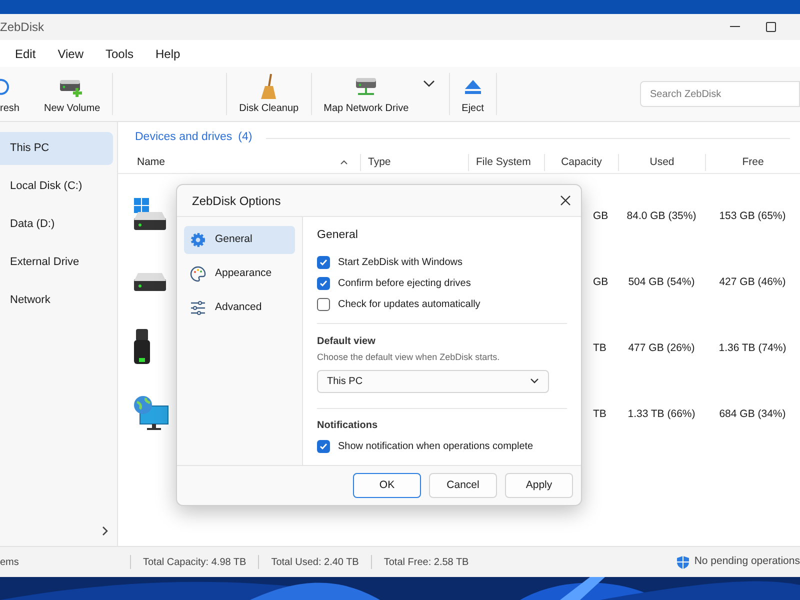  Describe the element at coordinates (56, 186) in the screenshot. I see `sidebar-item: Local Disk (C:)` at that location.